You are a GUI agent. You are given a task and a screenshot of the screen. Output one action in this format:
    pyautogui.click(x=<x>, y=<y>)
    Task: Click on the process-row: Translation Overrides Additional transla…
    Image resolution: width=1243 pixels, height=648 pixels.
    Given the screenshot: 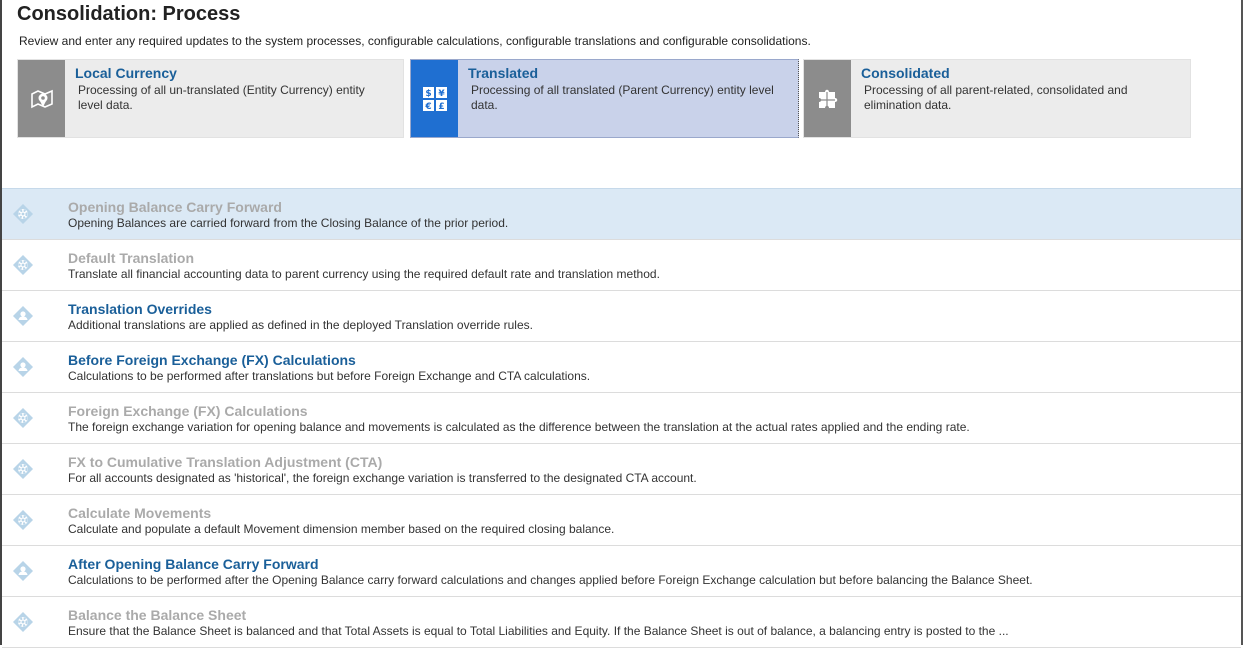 What is the action you would take?
    pyautogui.click(x=621, y=316)
    